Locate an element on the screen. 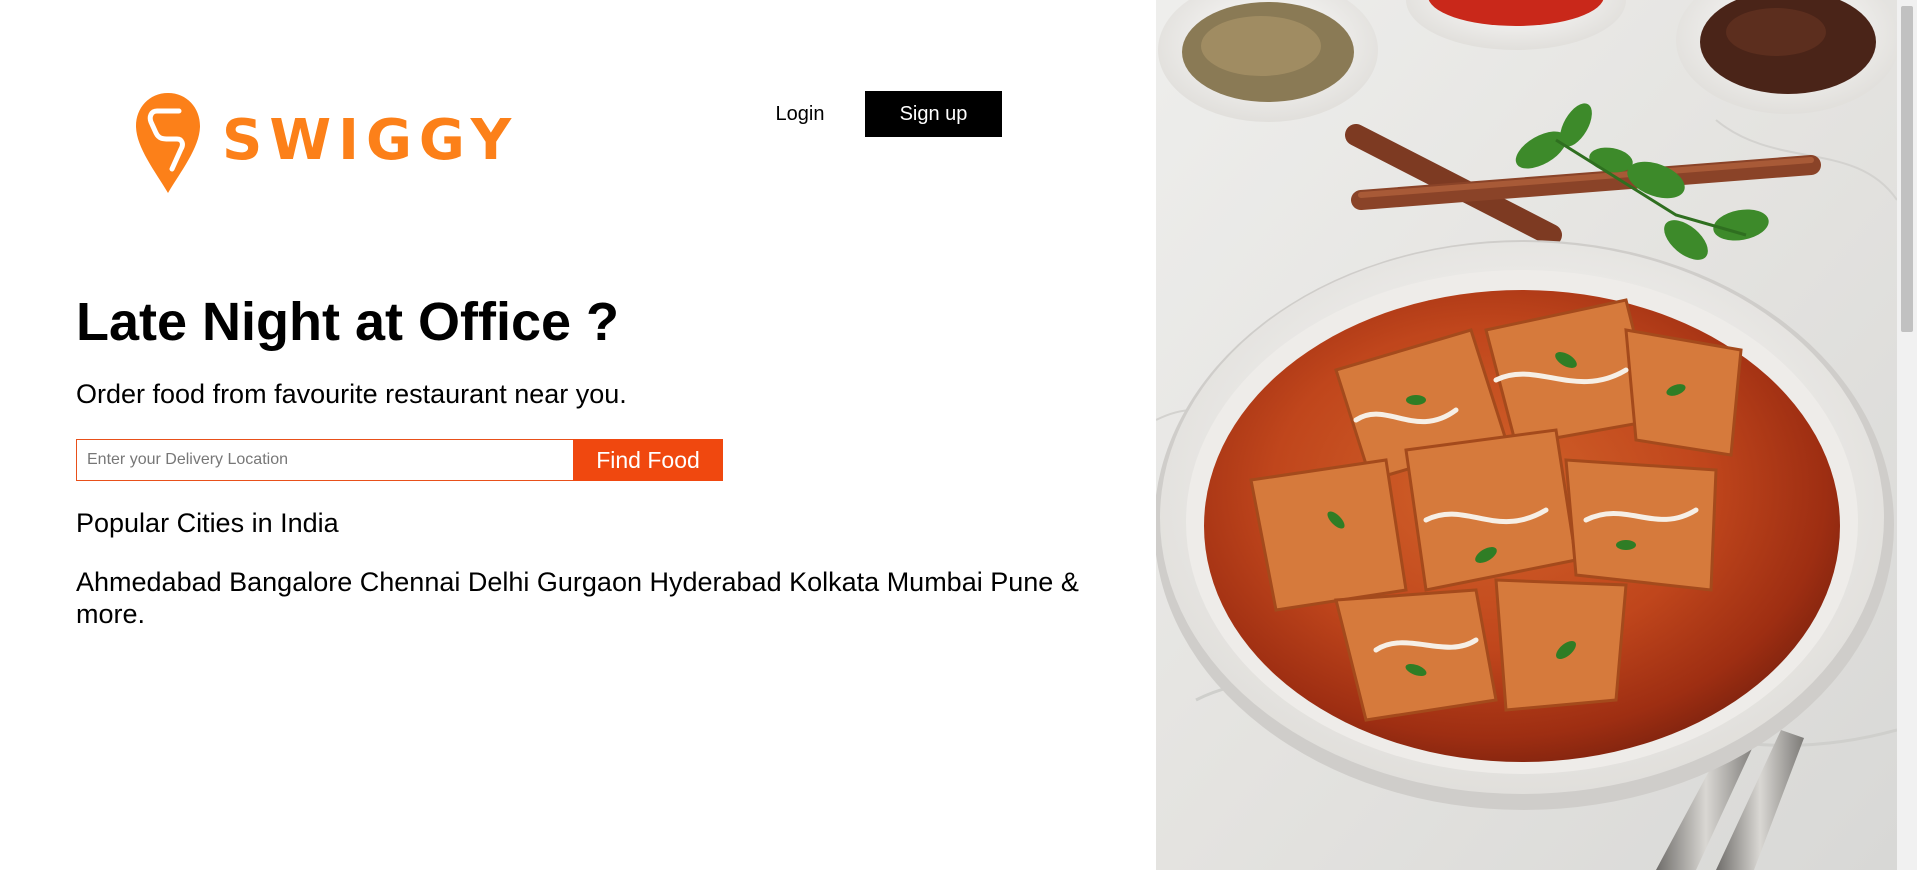 This screenshot has width=1917, height=870. city-link-chennai: Chennai is located at coordinates (410, 582).